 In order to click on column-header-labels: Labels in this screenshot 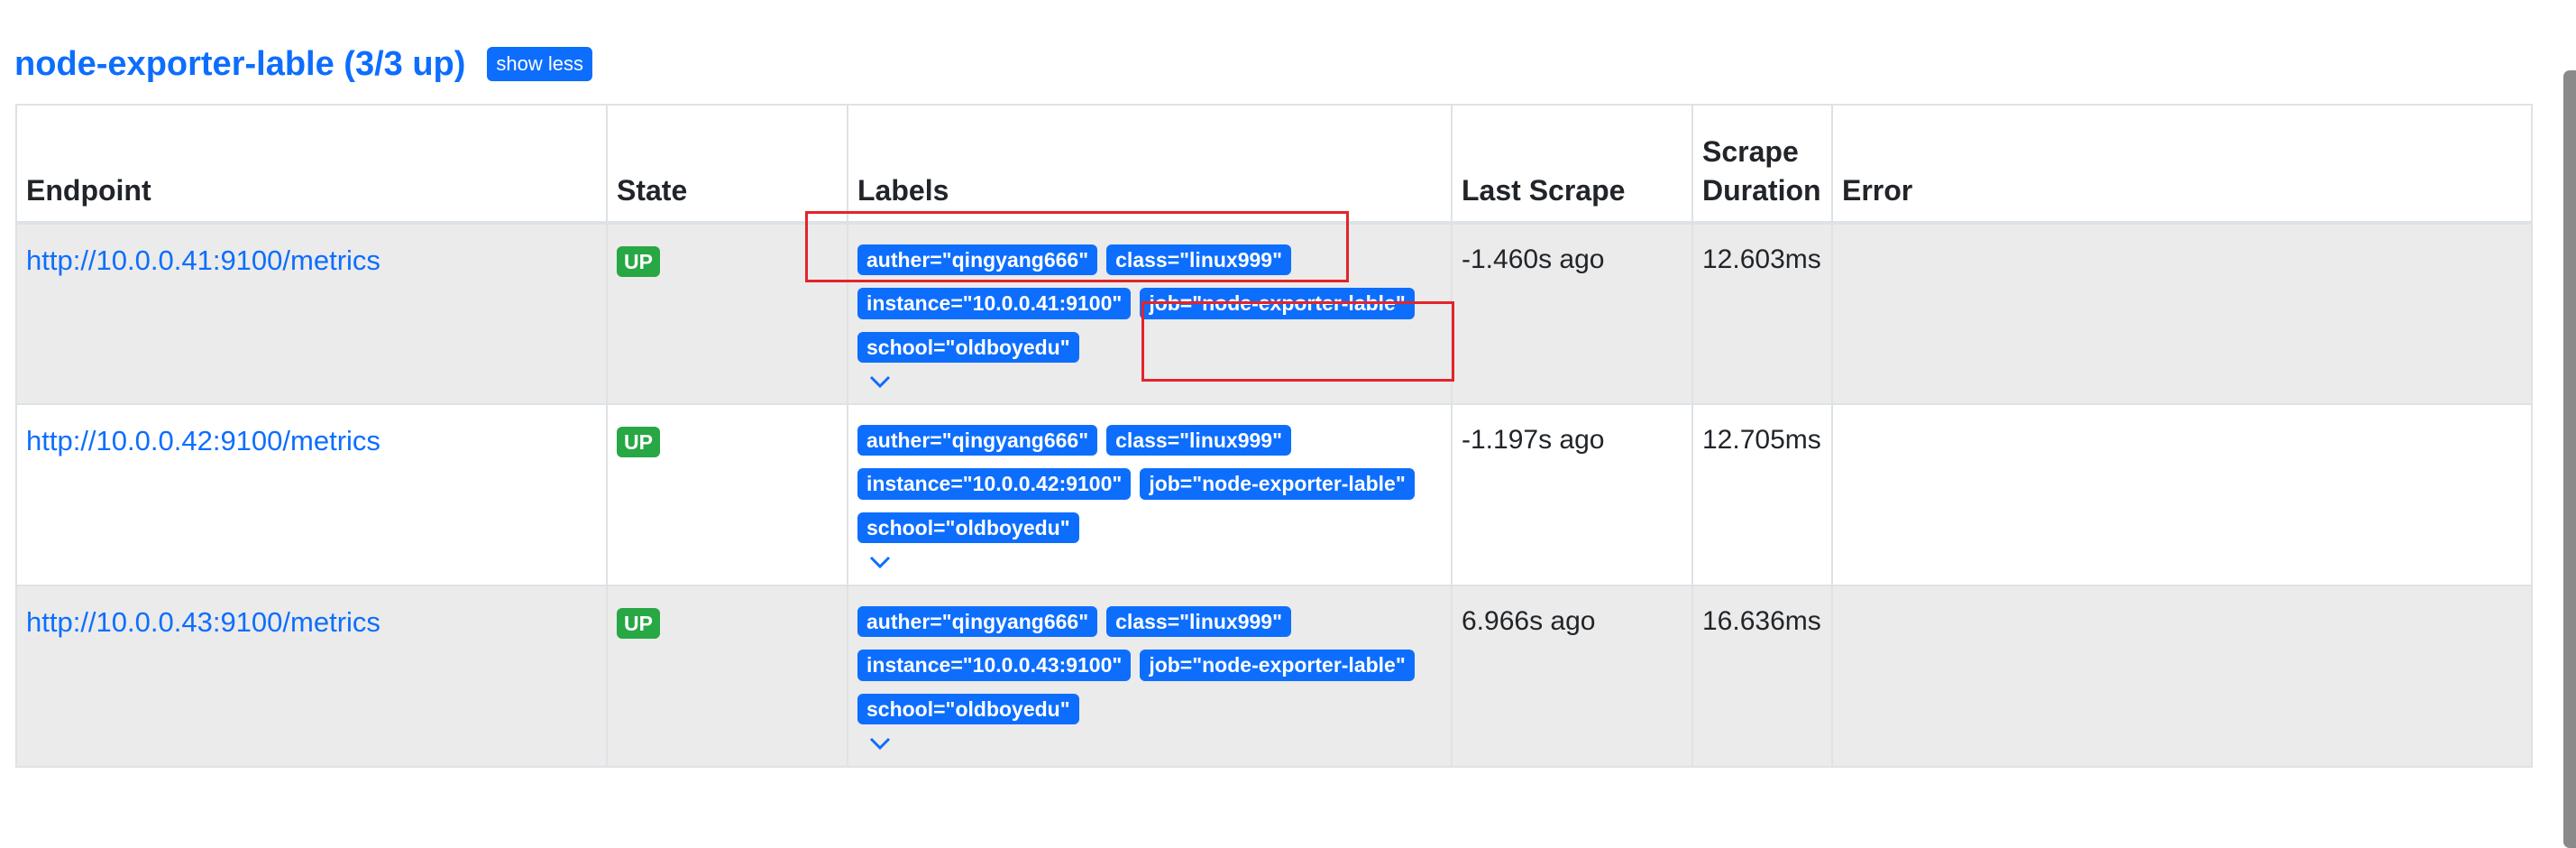, I will do `click(1150, 164)`.